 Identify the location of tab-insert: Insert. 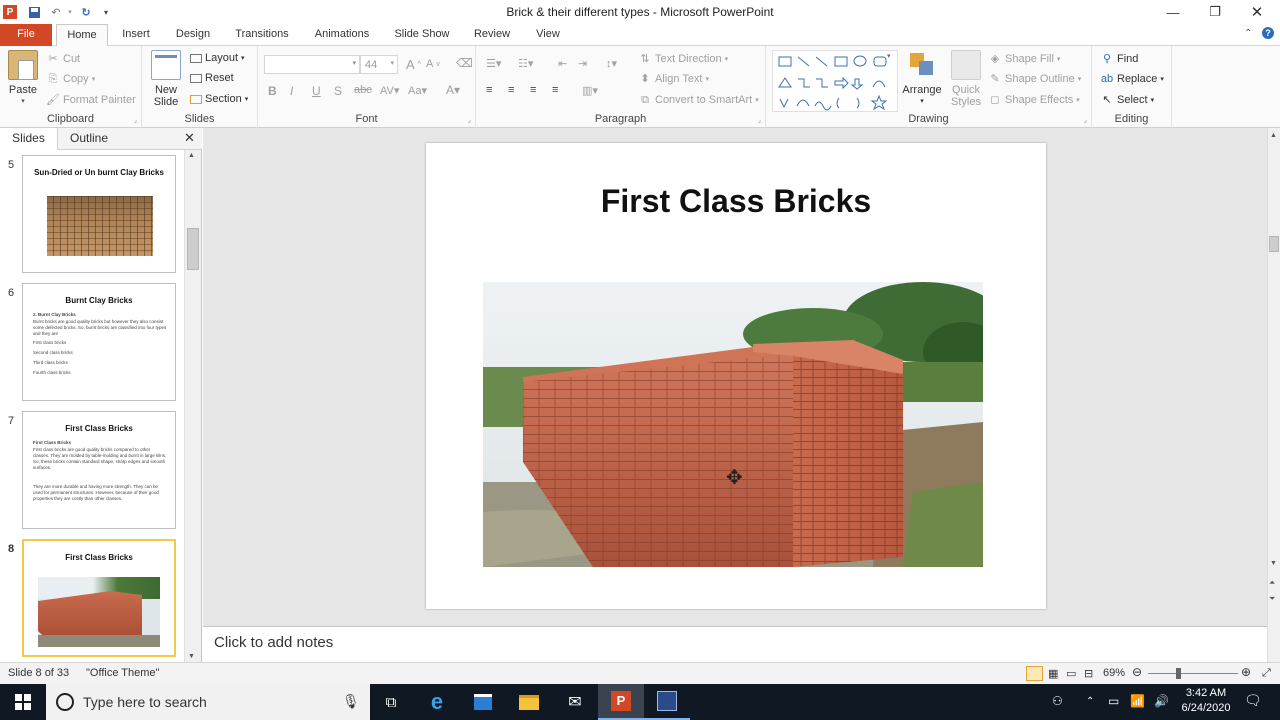
(136, 35).